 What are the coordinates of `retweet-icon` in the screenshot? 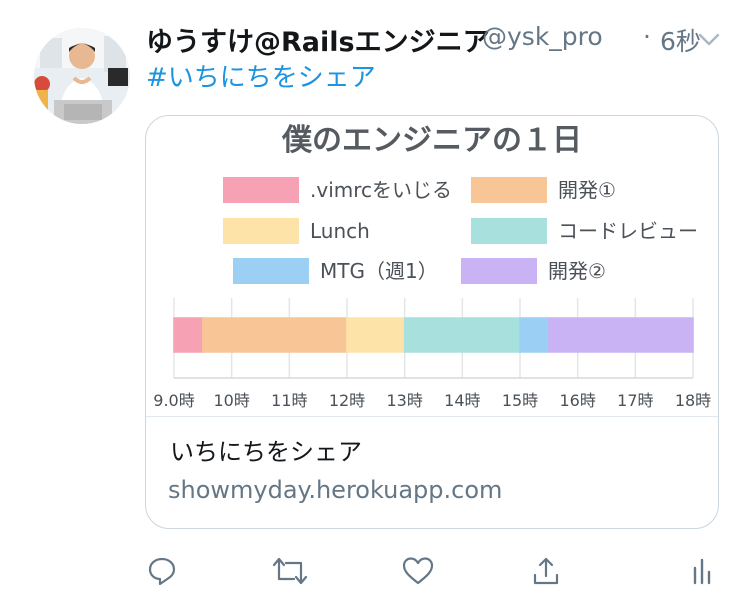 It's located at (290, 571).